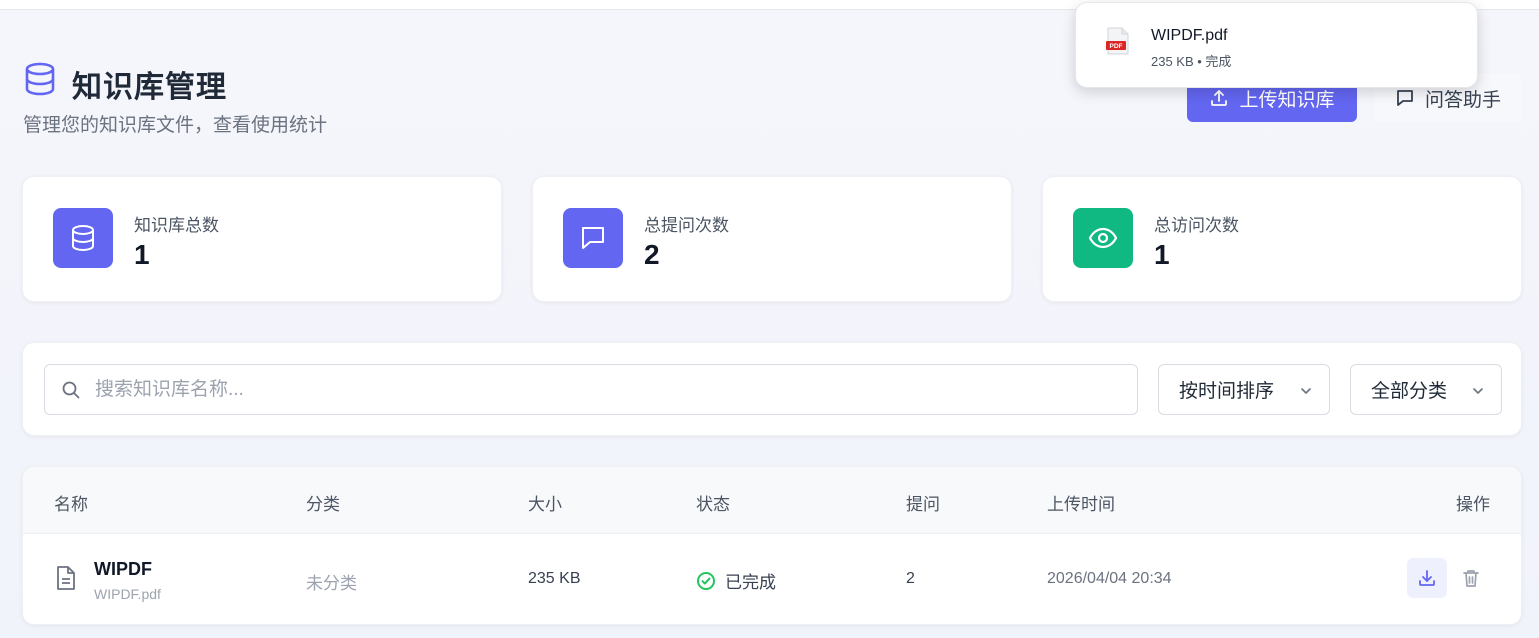 This screenshot has height=638, width=1539. I want to click on row-size: 235 KB, so click(554, 578).